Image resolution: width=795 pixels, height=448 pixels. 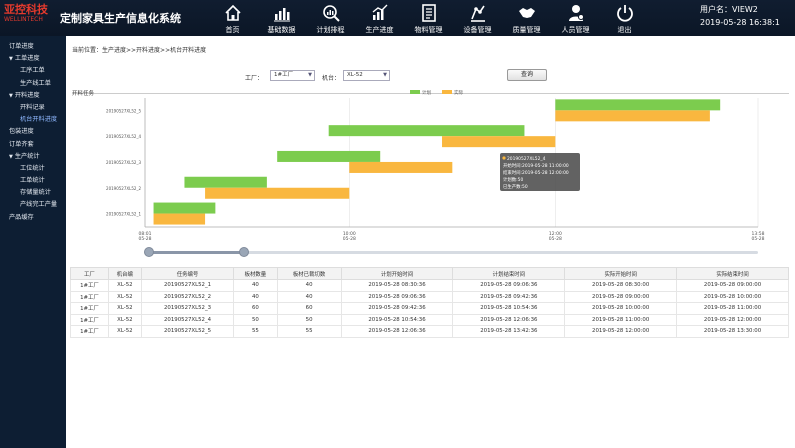 What do you see at coordinates (187, 273) in the screenshot?
I see `column-header: 任务编号` at bounding box center [187, 273].